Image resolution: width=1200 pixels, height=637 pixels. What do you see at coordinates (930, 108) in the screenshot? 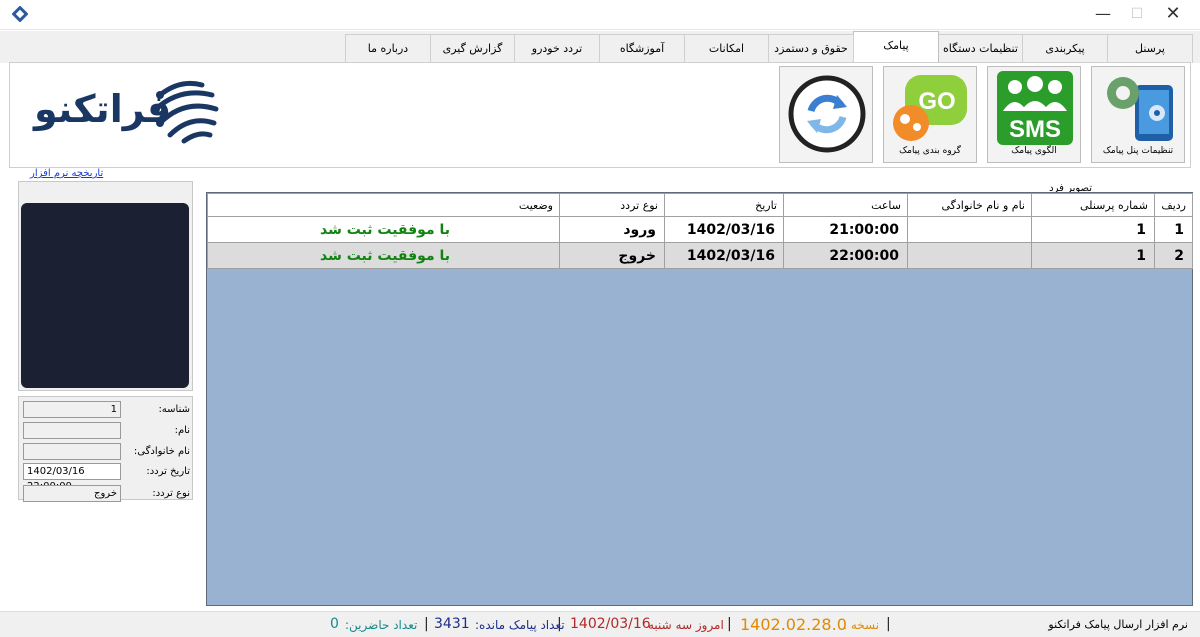
I see `chat-group-icon: GO` at bounding box center [930, 108].